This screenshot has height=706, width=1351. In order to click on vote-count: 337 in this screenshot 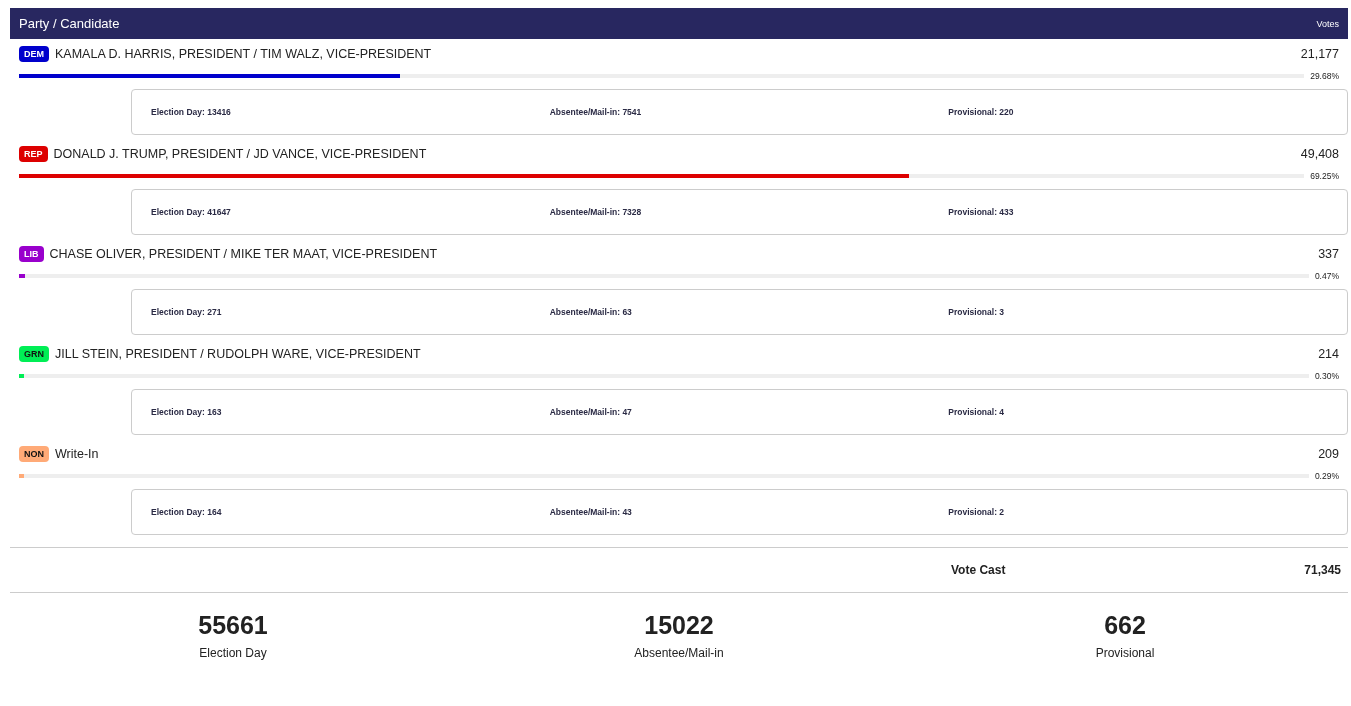, I will do `click(1329, 254)`.